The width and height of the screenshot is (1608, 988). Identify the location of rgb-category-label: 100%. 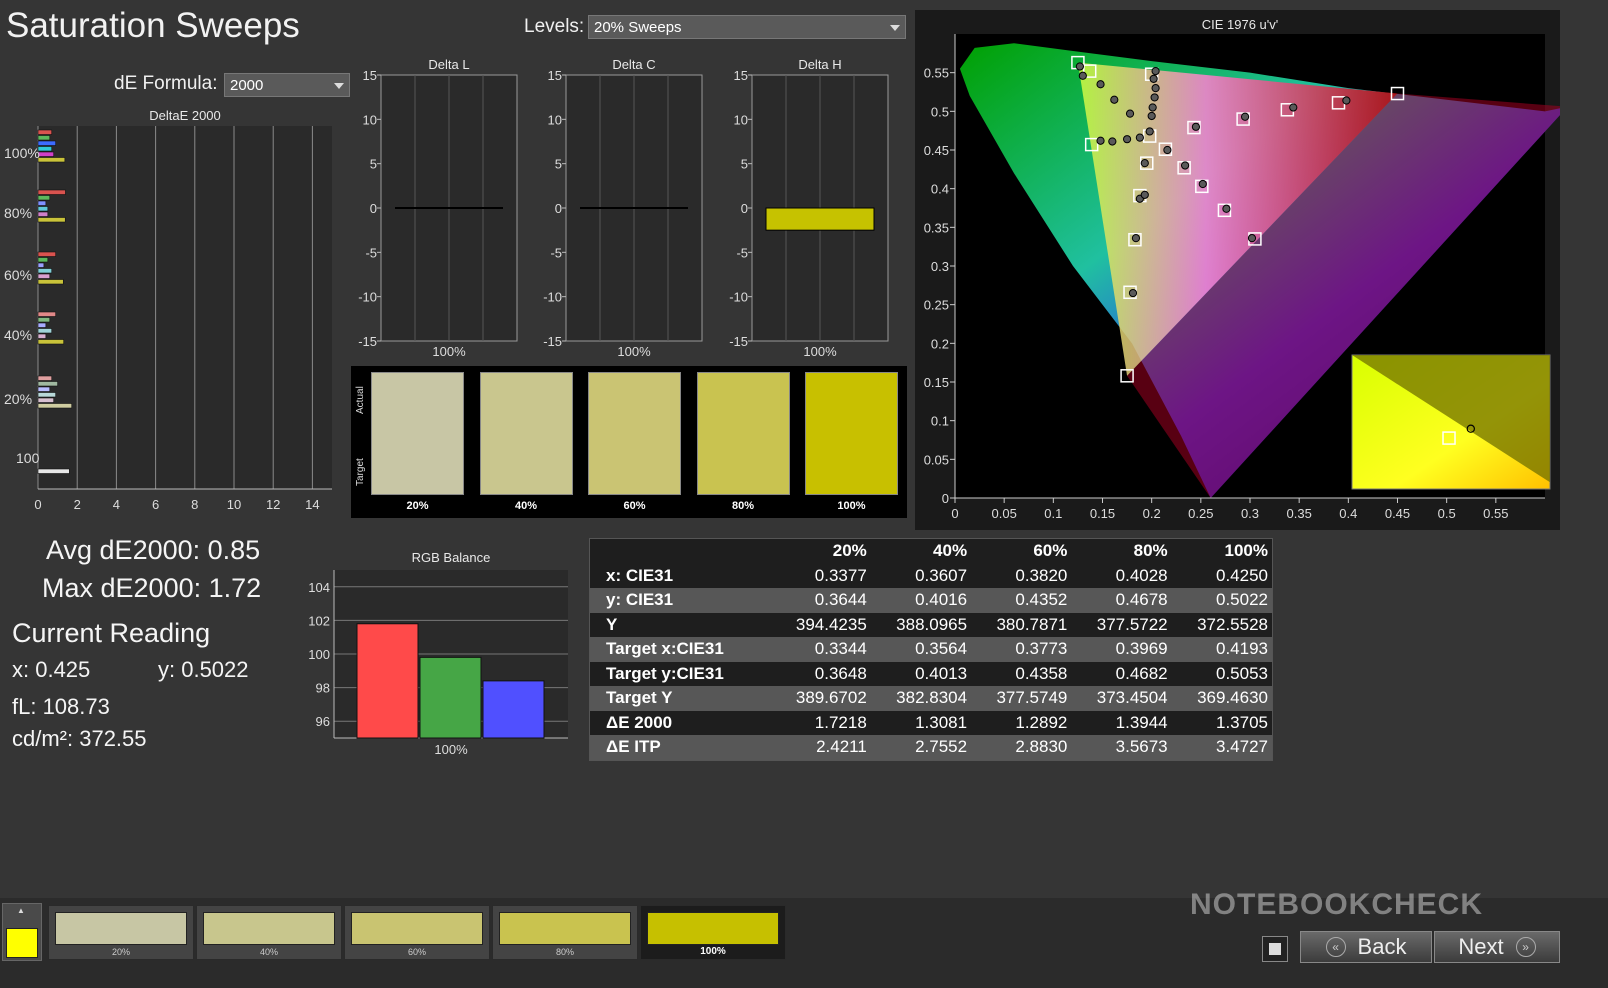
(451, 749).